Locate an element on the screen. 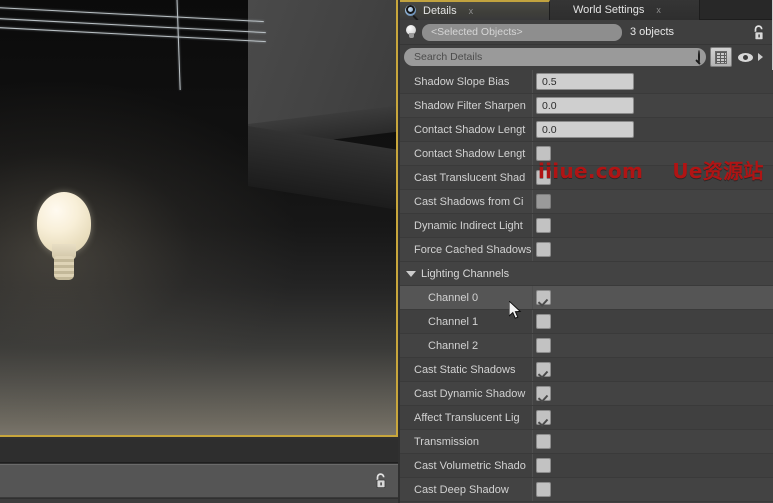 This screenshot has width=773, height=503. property-row: Channel 2 is located at coordinates (586, 346).